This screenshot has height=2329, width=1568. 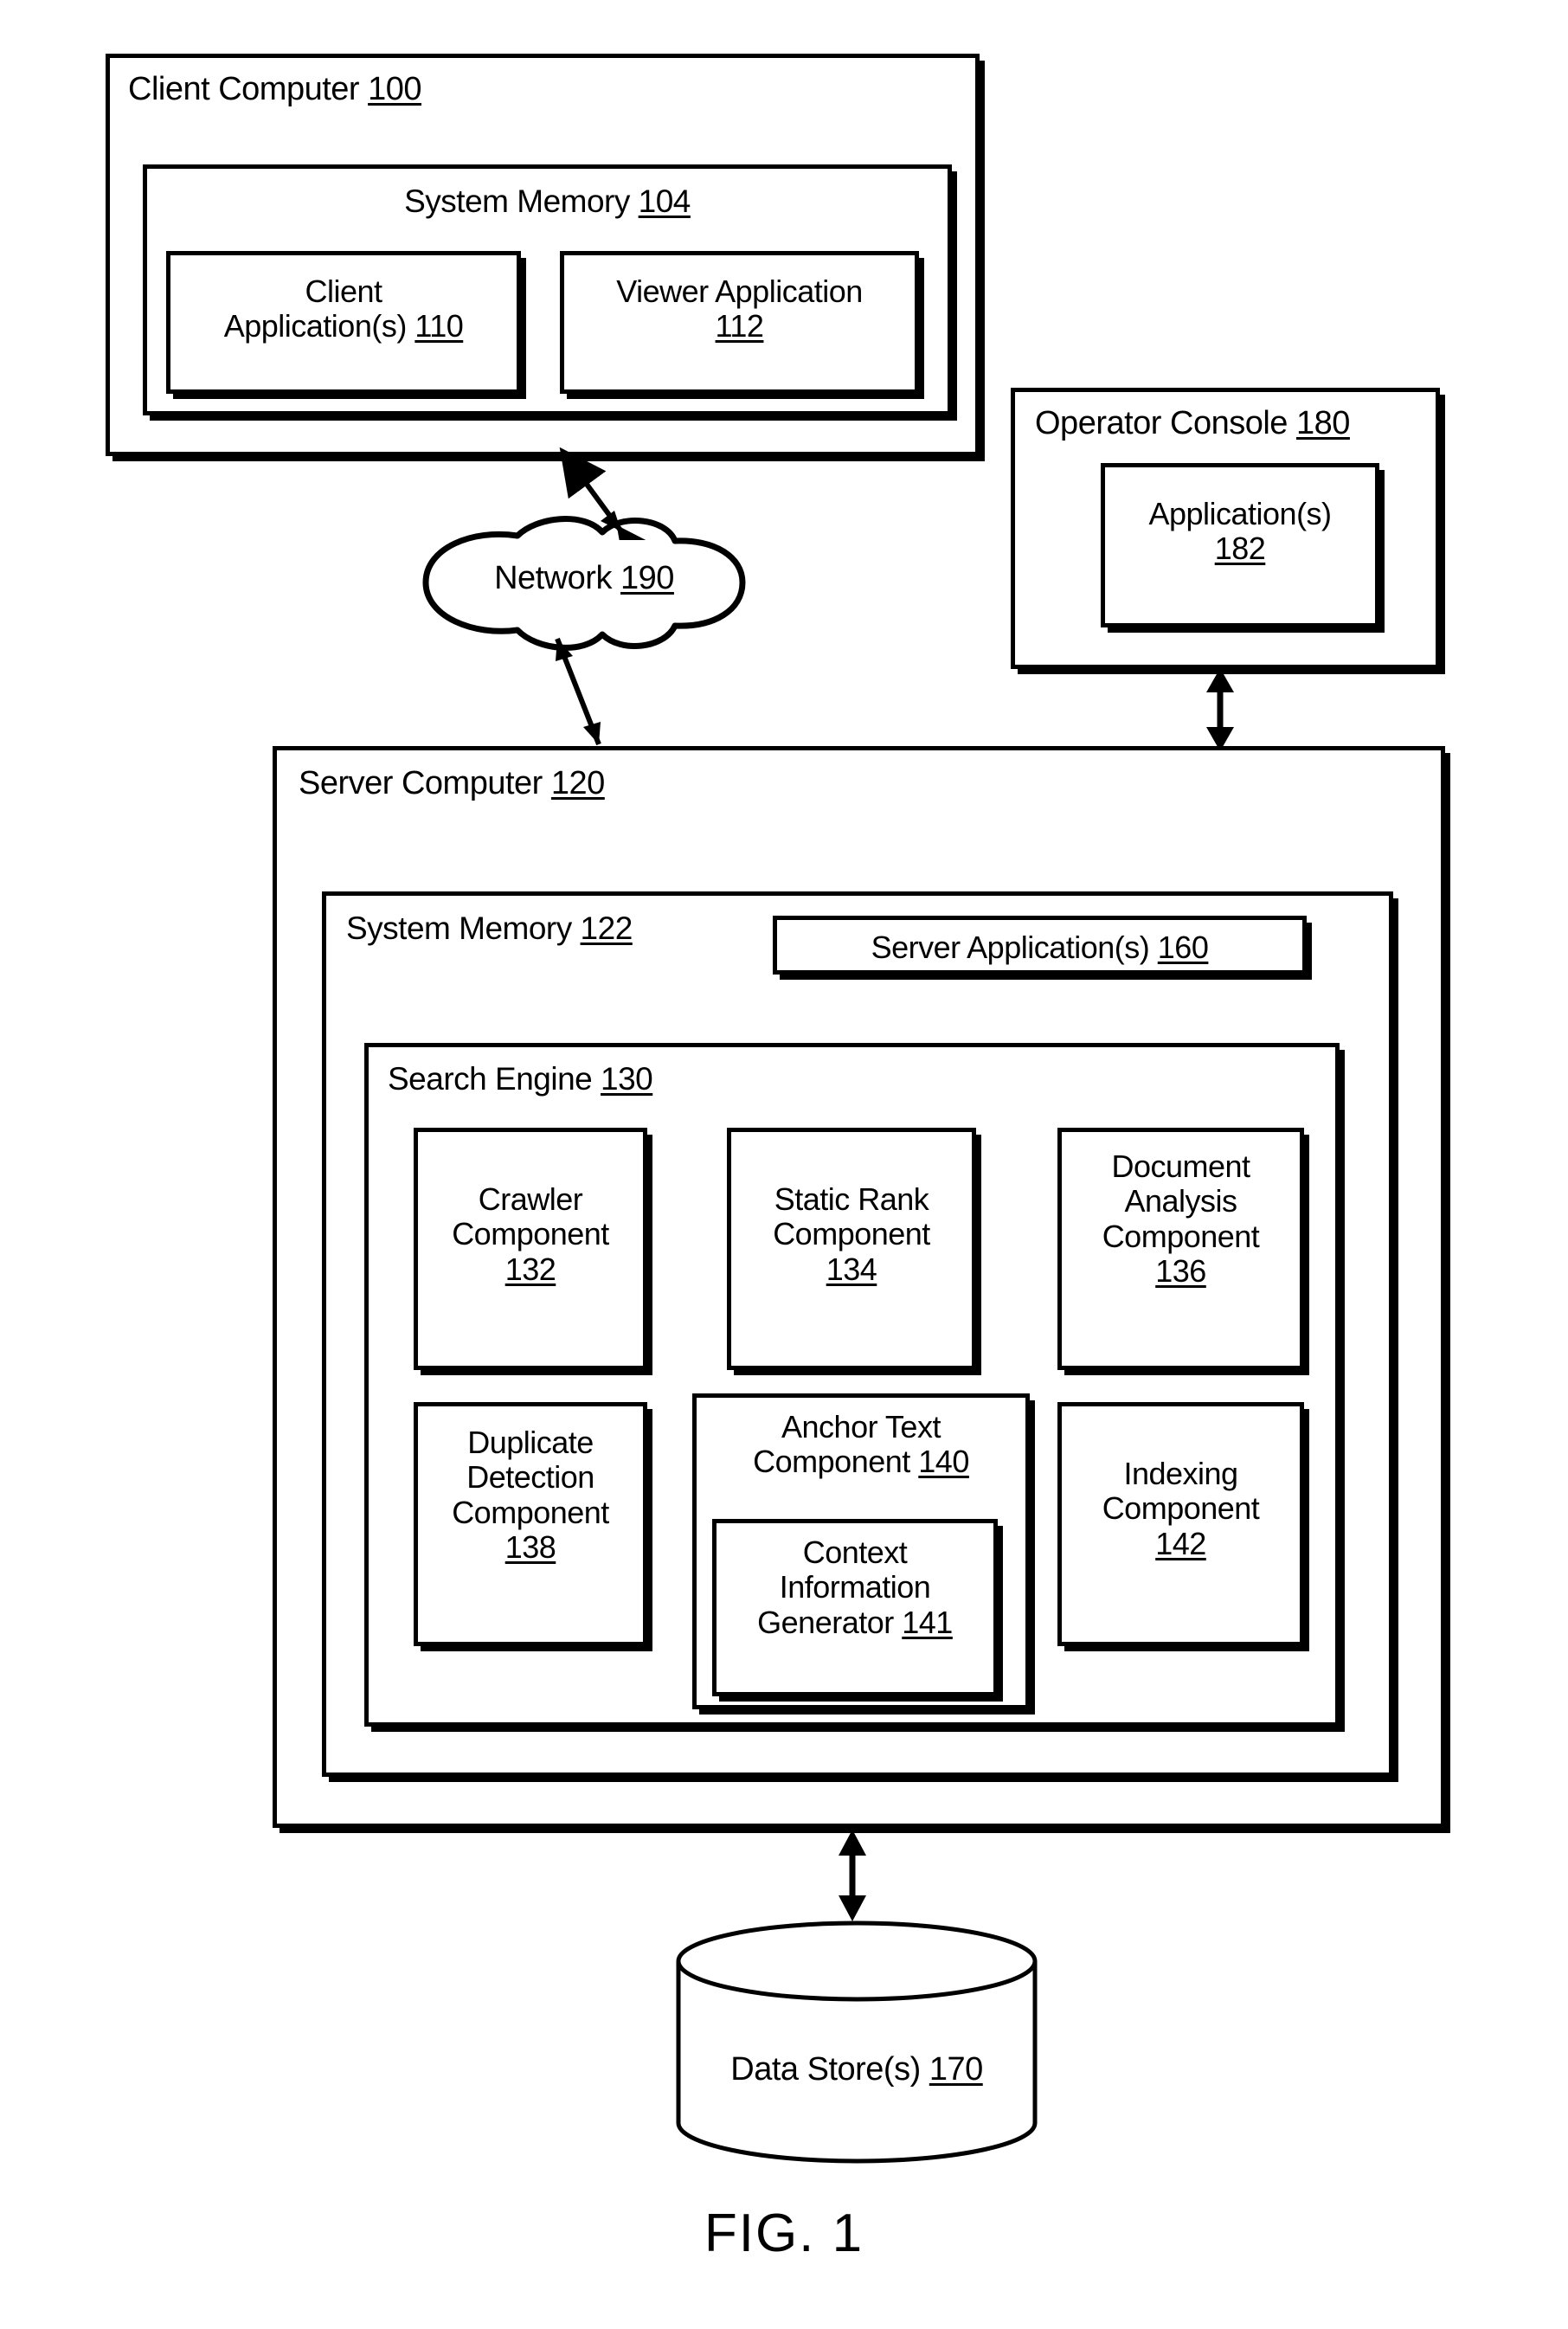 I want to click on server-computer-title: Server Computer 120, so click(x=452, y=783).